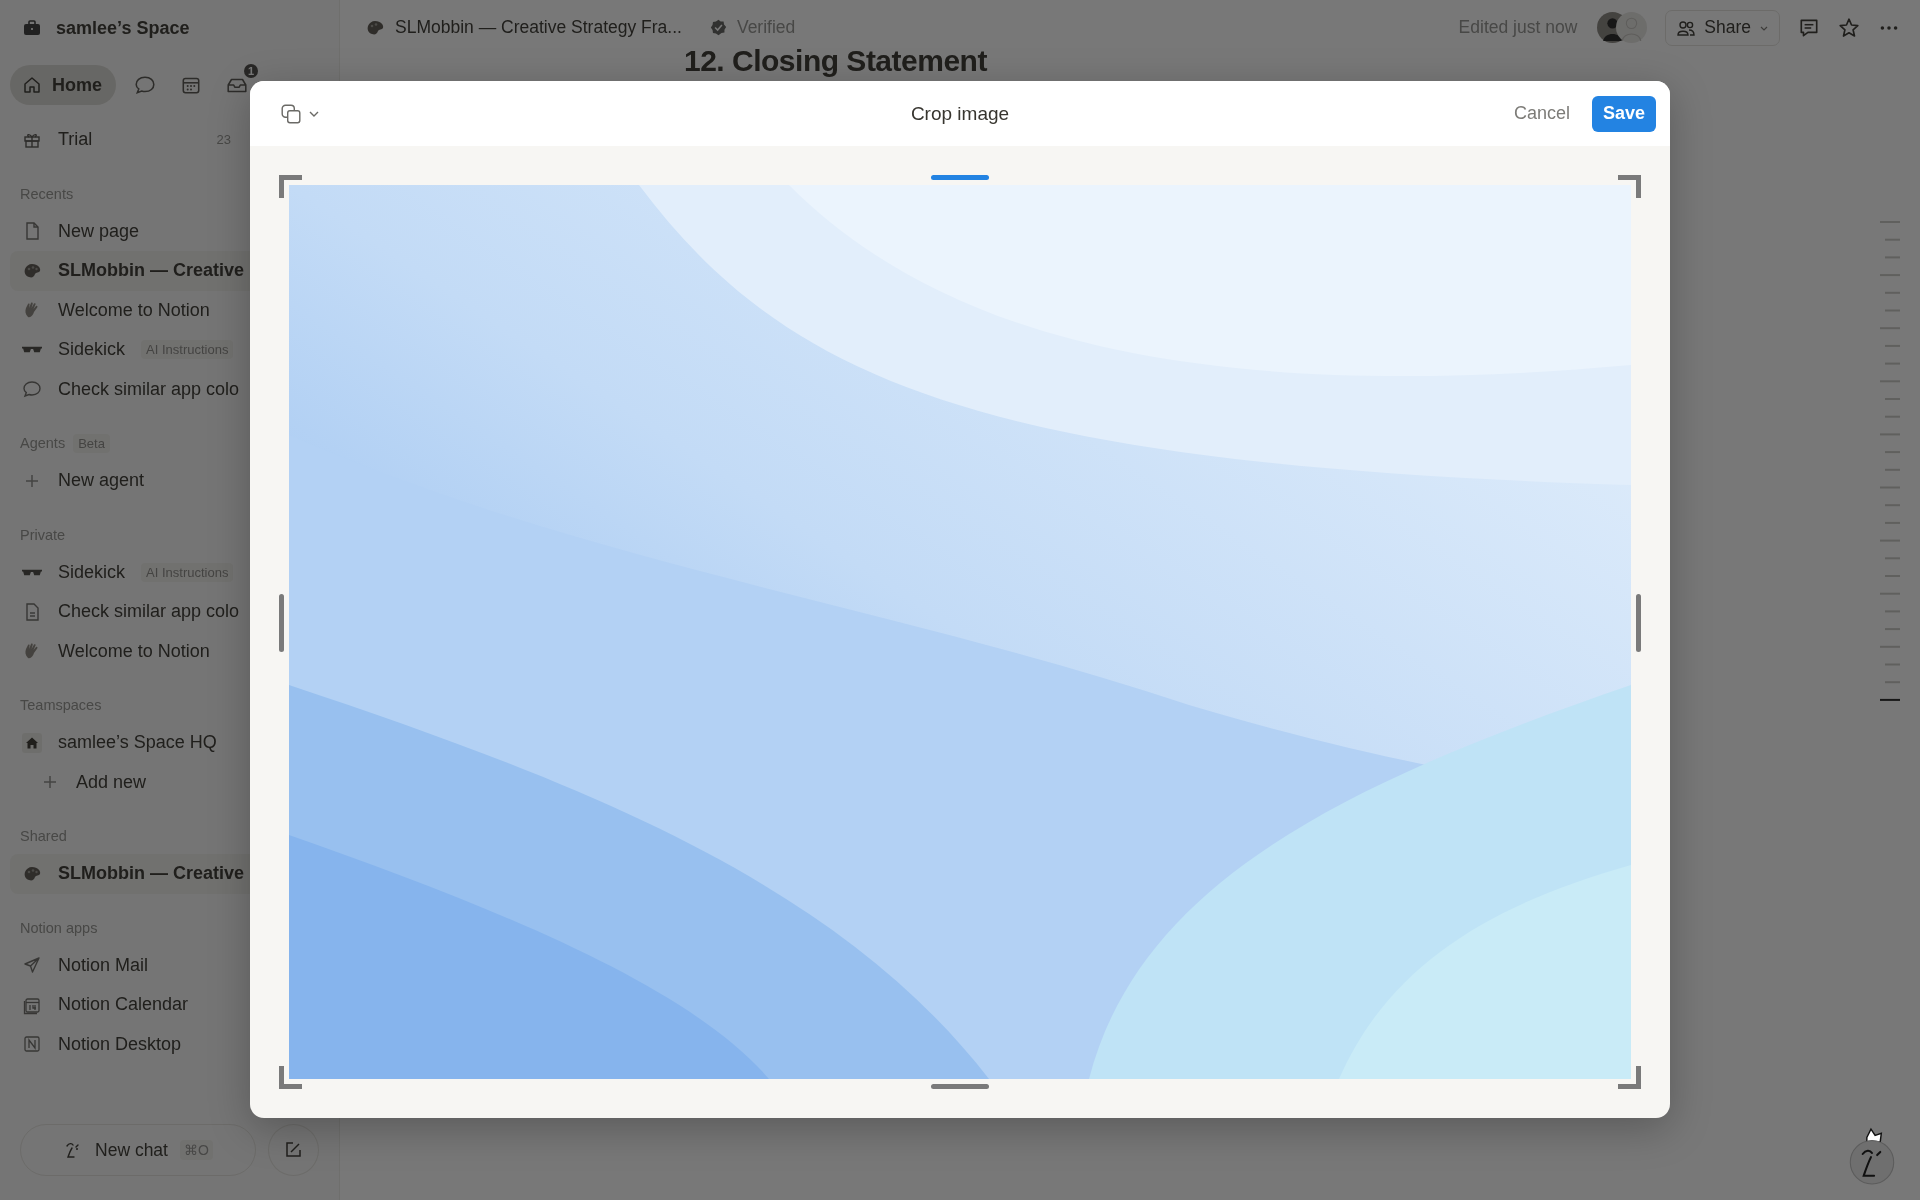 Image resolution: width=1920 pixels, height=1200 pixels. Describe the element at coordinates (32, 965) in the screenshot. I see `paper-plane-icon` at that location.